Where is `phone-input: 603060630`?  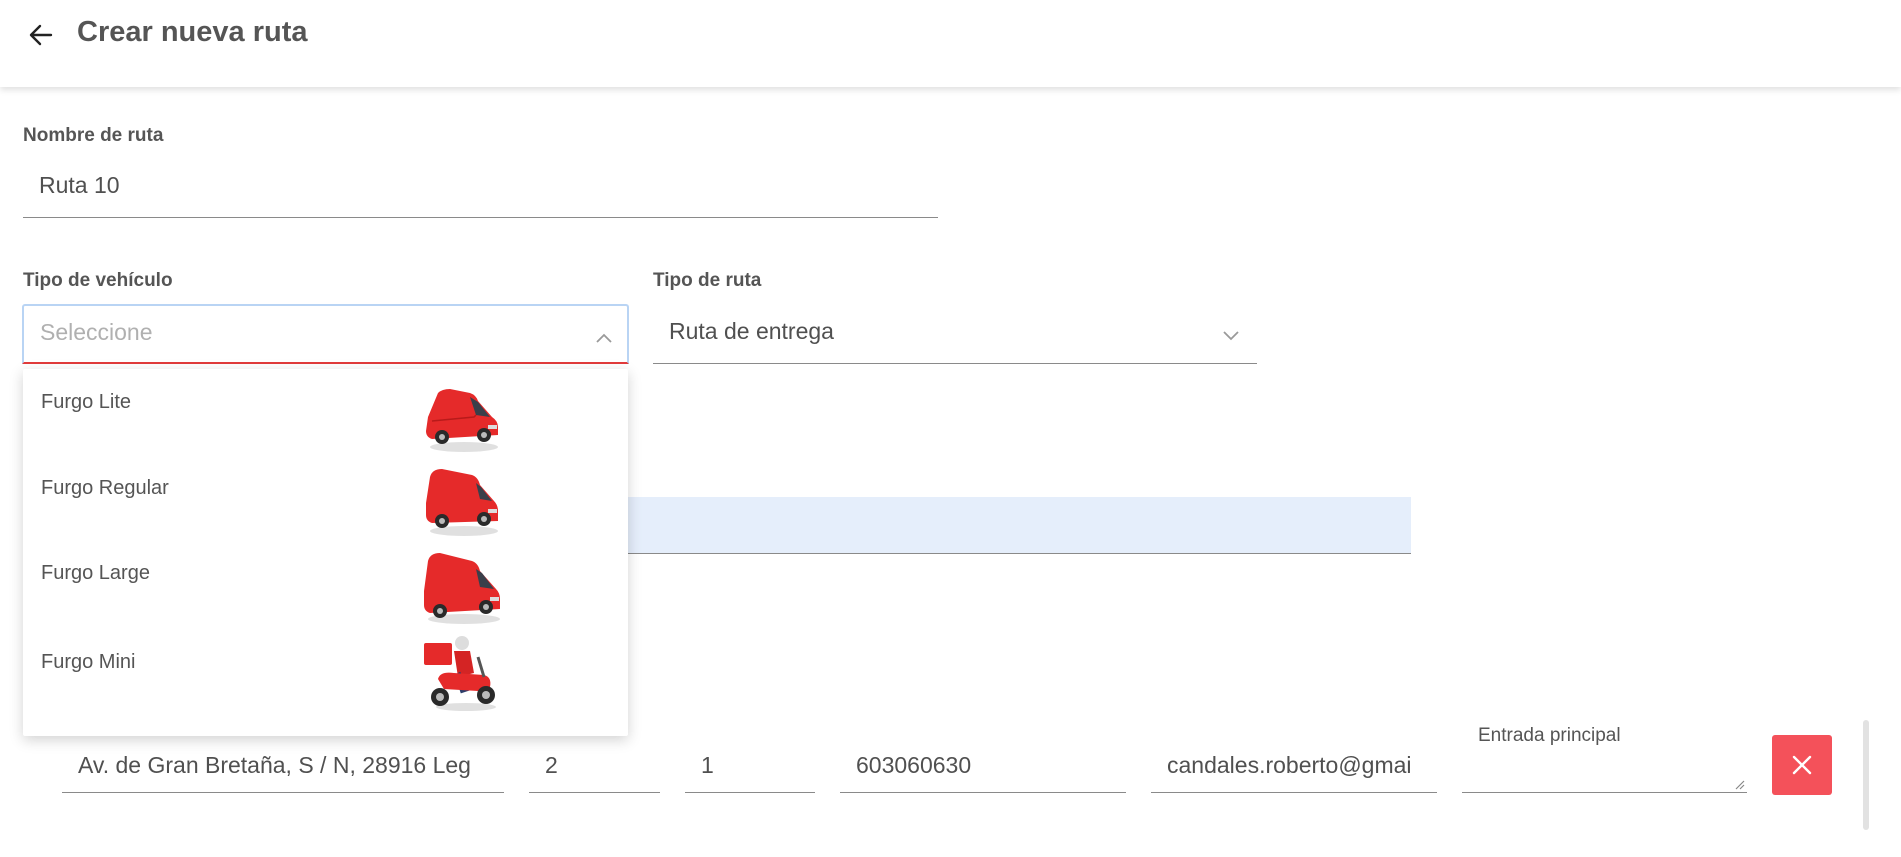 phone-input: 603060630 is located at coordinates (983, 764).